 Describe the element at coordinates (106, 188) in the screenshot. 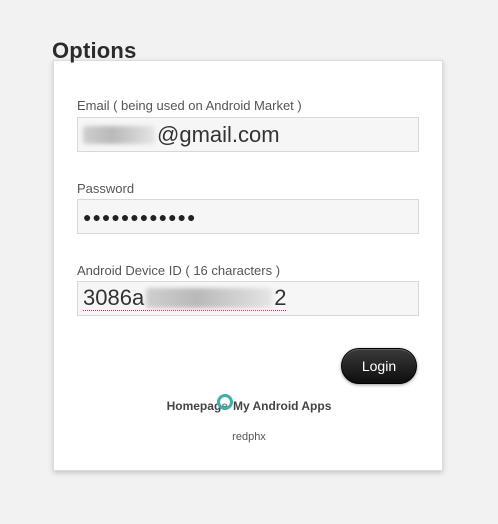

I see `password-label: Password` at that location.